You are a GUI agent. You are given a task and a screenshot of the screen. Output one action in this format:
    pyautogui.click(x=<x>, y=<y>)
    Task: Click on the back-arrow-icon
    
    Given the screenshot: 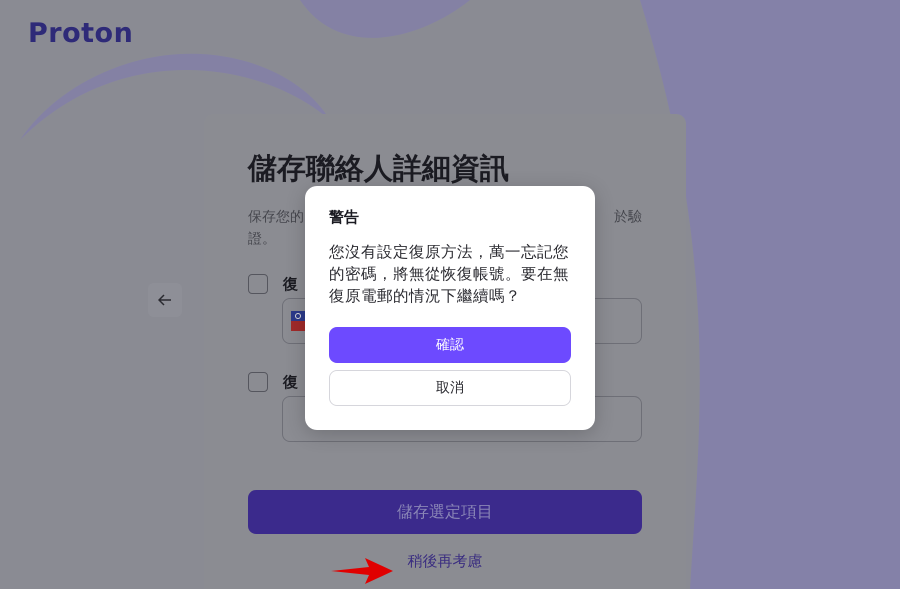 What is the action you would take?
    pyautogui.click(x=165, y=300)
    